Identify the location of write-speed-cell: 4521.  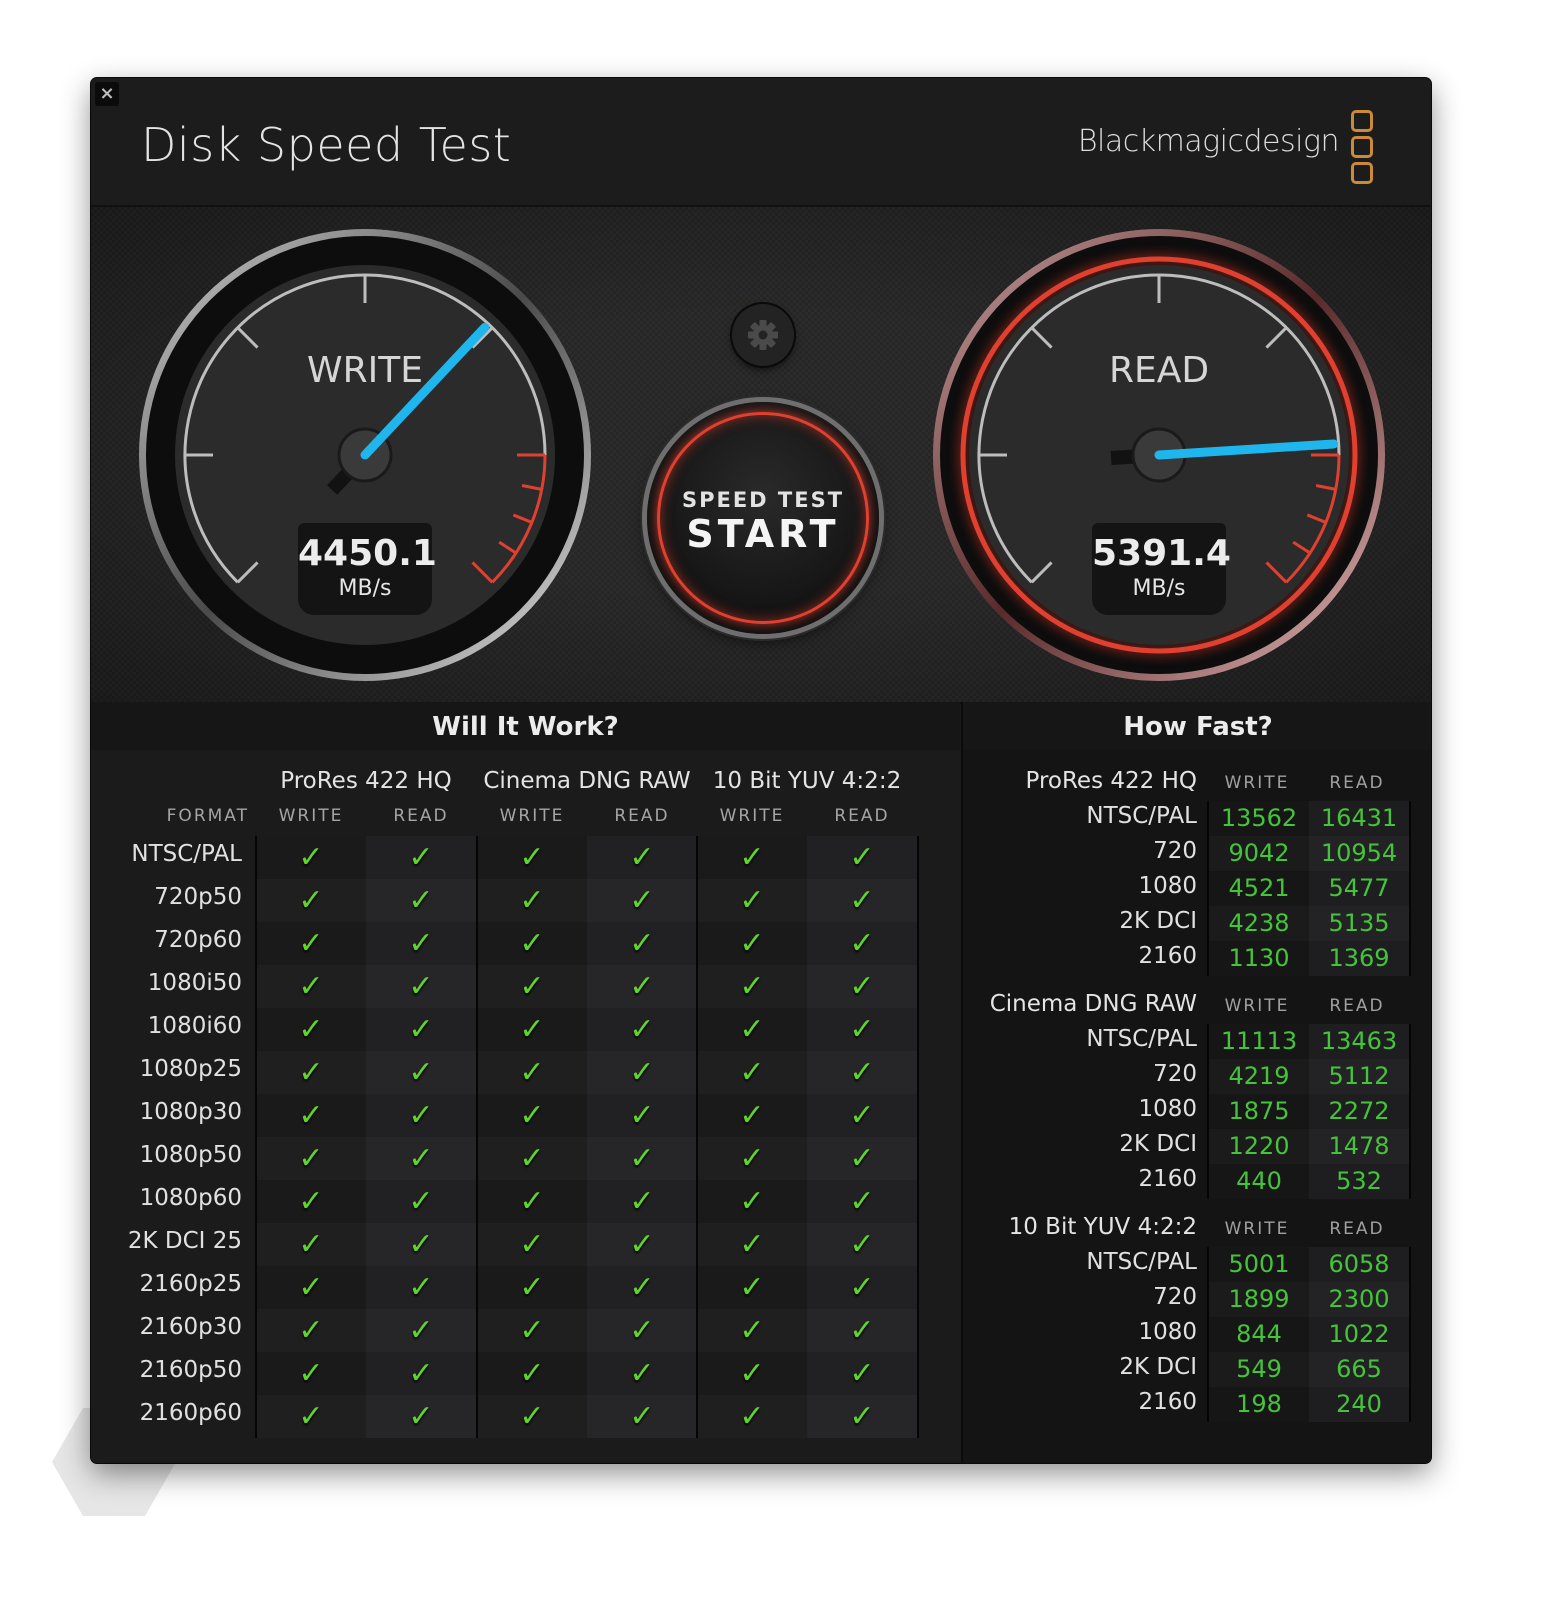
(1259, 888).